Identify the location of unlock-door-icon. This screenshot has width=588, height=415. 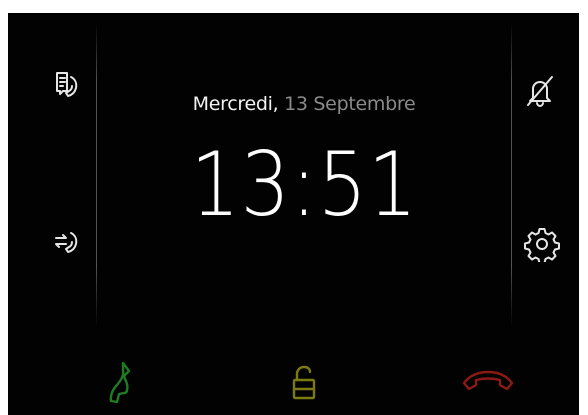
(304, 385).